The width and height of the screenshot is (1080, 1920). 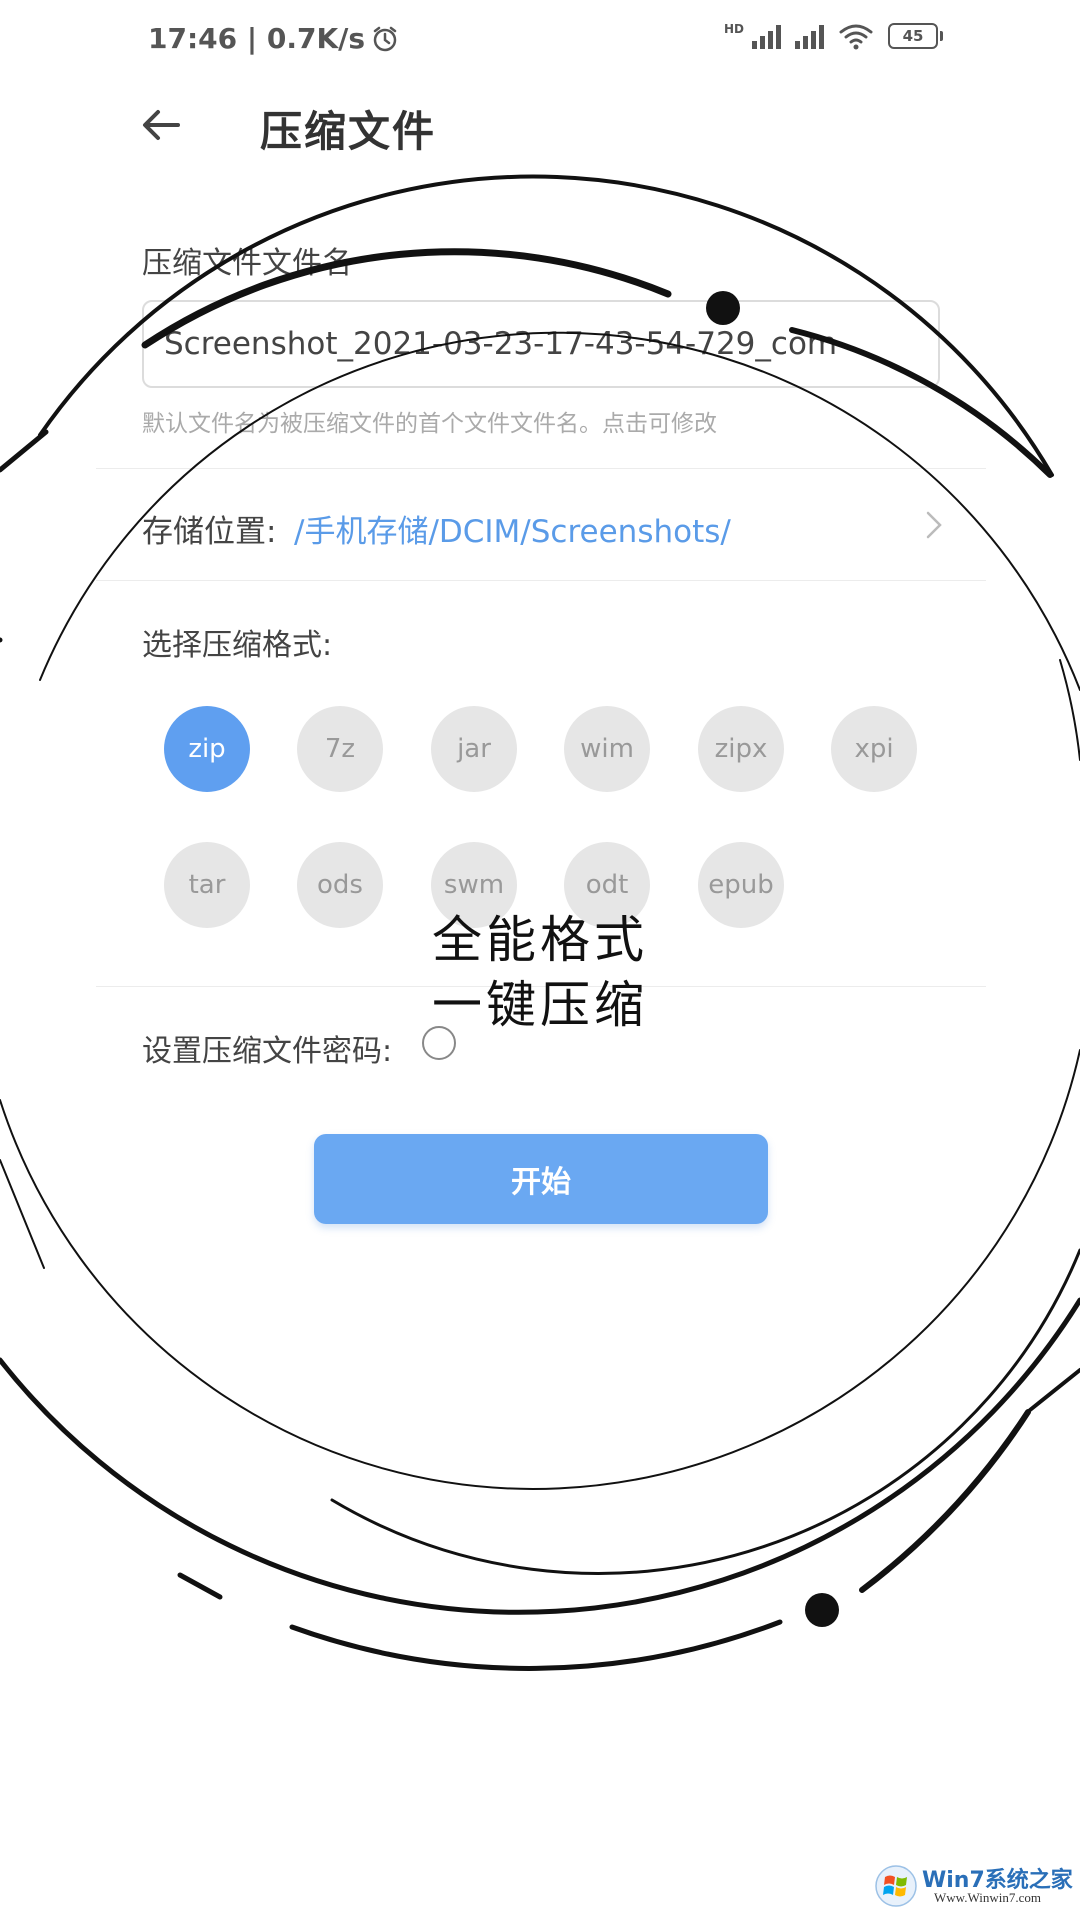 What do you see at coordinates (741, 885) in the screenshot?
I see `format-chip-epub: epub` at bounding box center [741, 885].